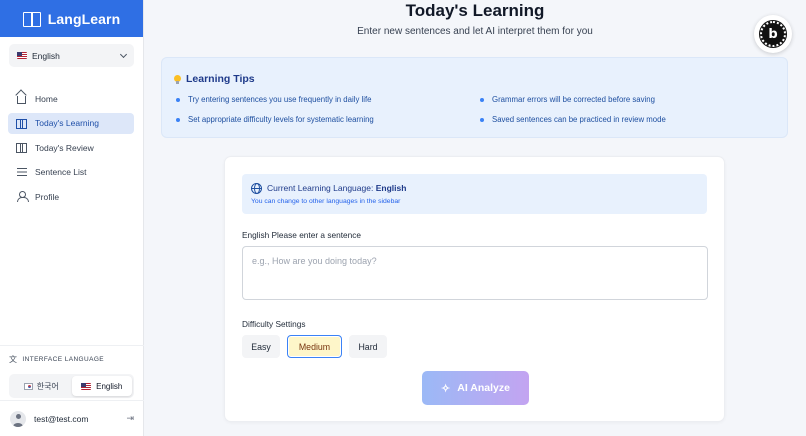 This screenshot has width=806, height=436. I want to click on learning-tips-heading: Learning Tips, so click(214, 79).